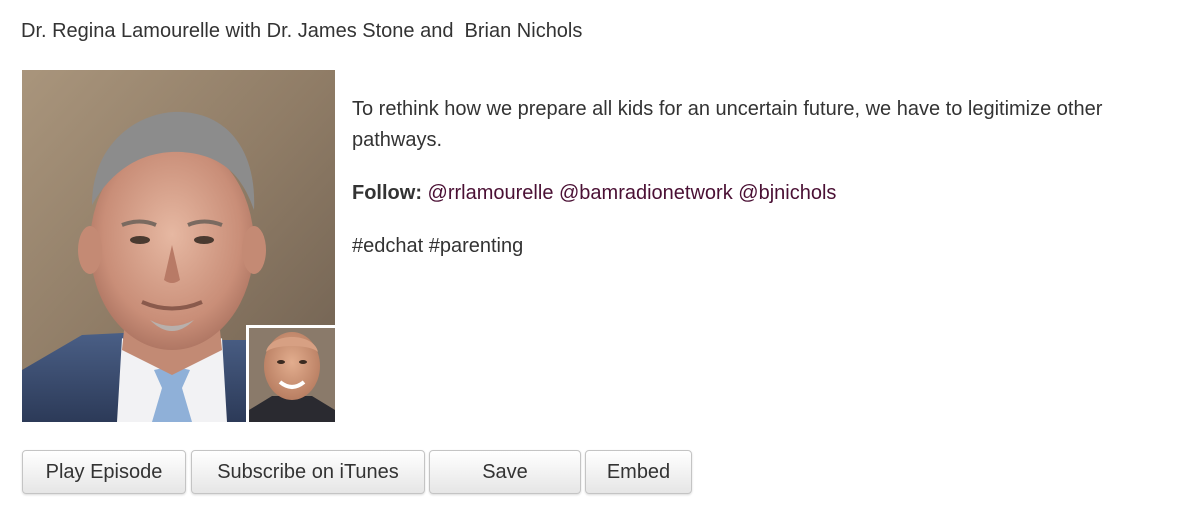 The width and height of the screenshot is (1200, 516). I want to click on embed-button: Embed, so click(638, 472).